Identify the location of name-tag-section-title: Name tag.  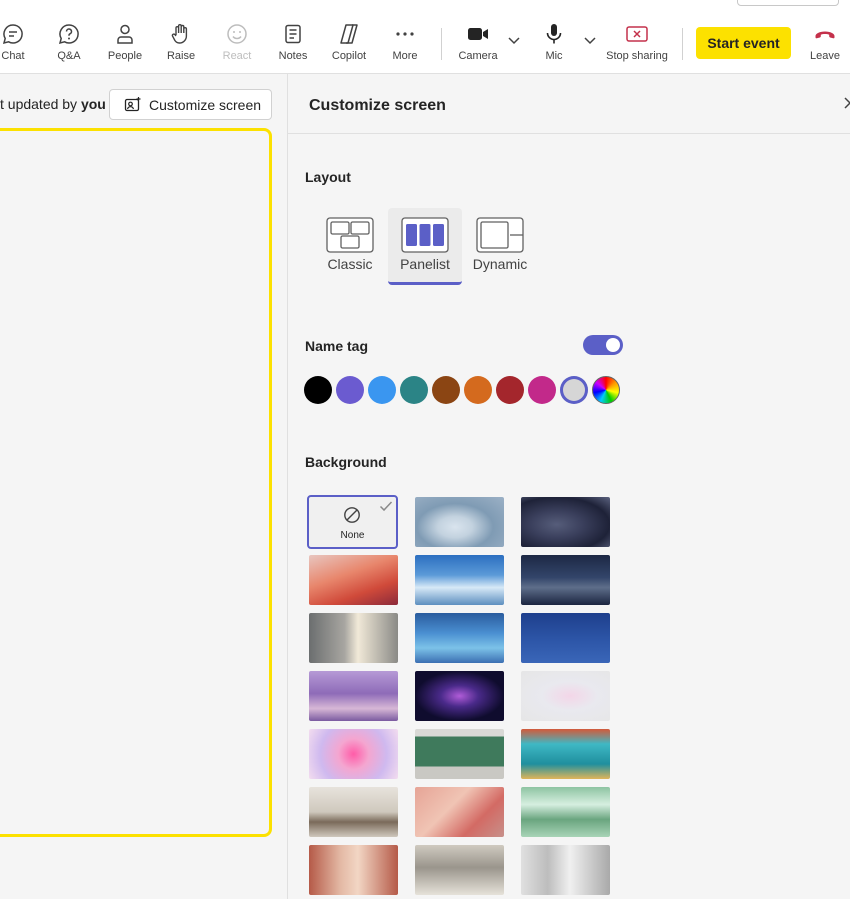
(337, 346).